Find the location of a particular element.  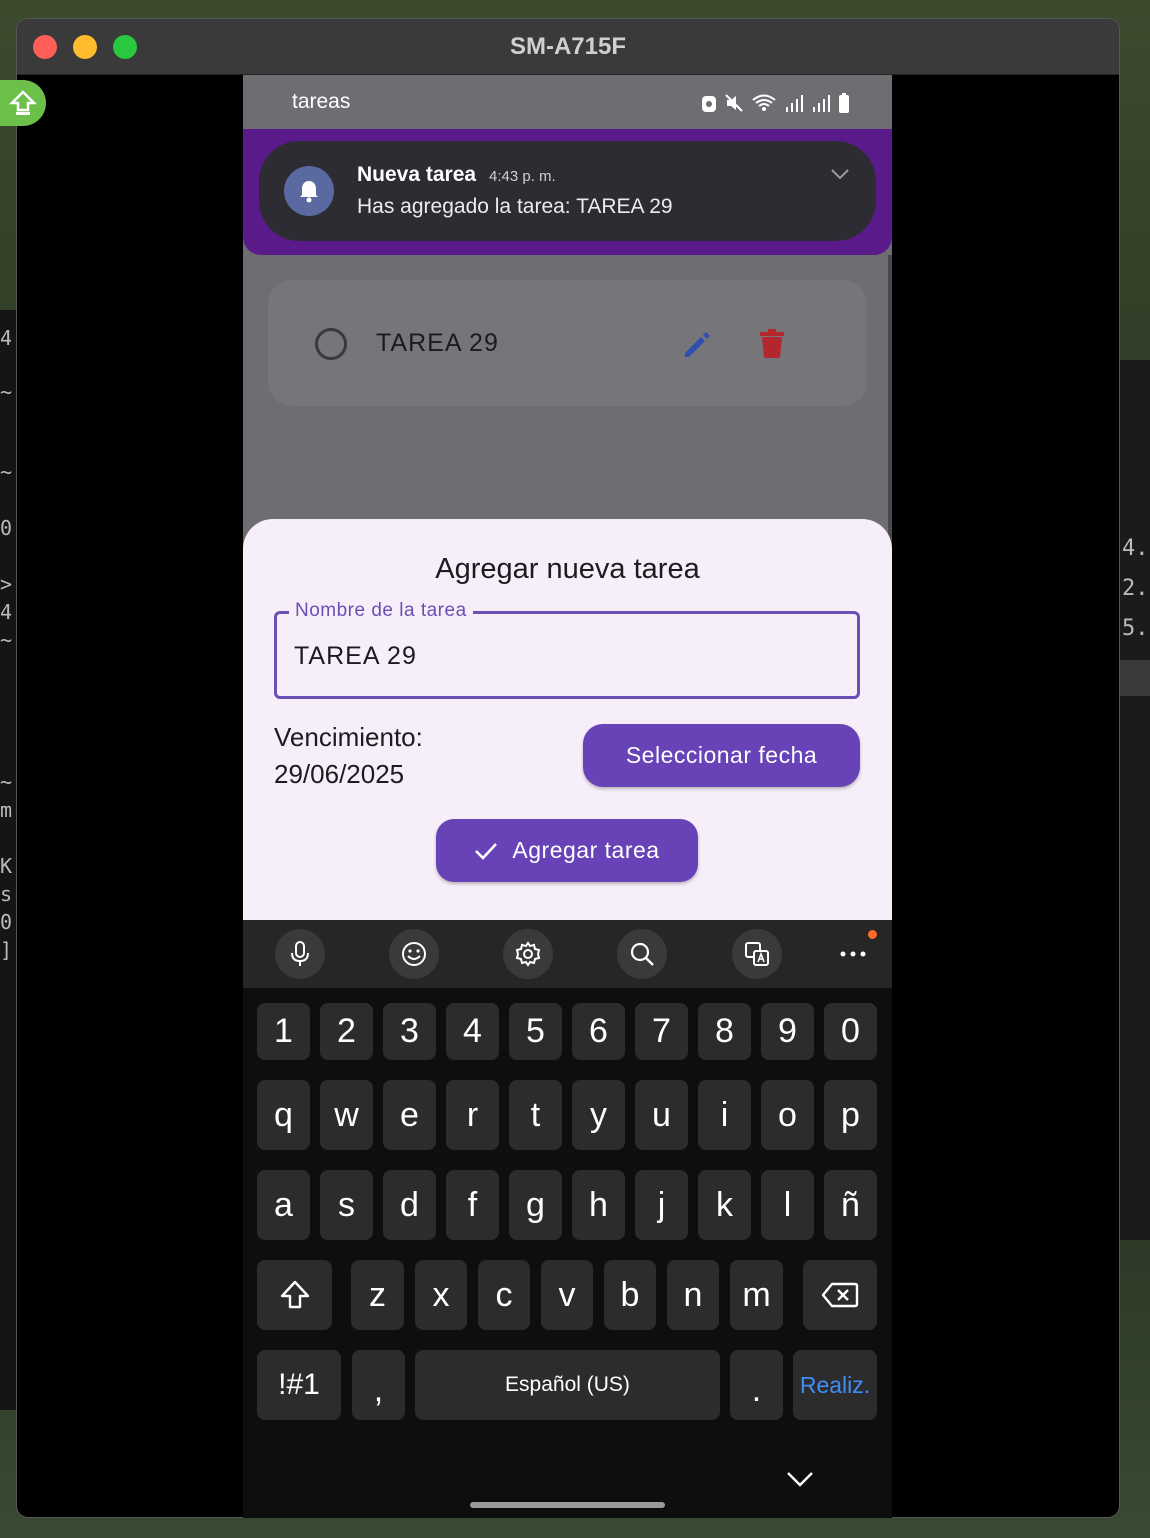

task-name-label: Nombre de la tarea is located at coordinates (381, 611).